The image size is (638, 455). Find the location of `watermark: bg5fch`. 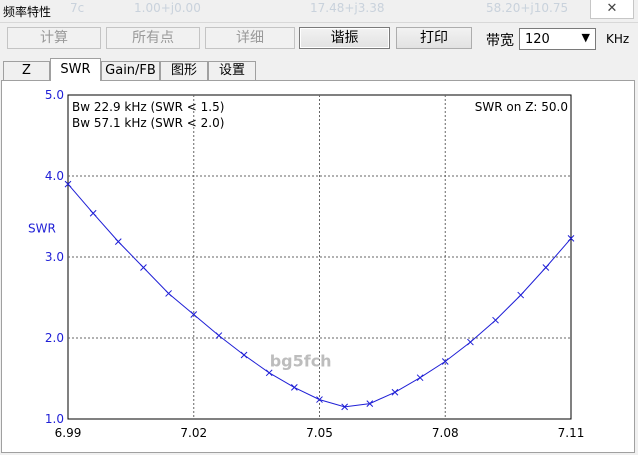

watermark: bg5fch is located at coordinates (301, 360).